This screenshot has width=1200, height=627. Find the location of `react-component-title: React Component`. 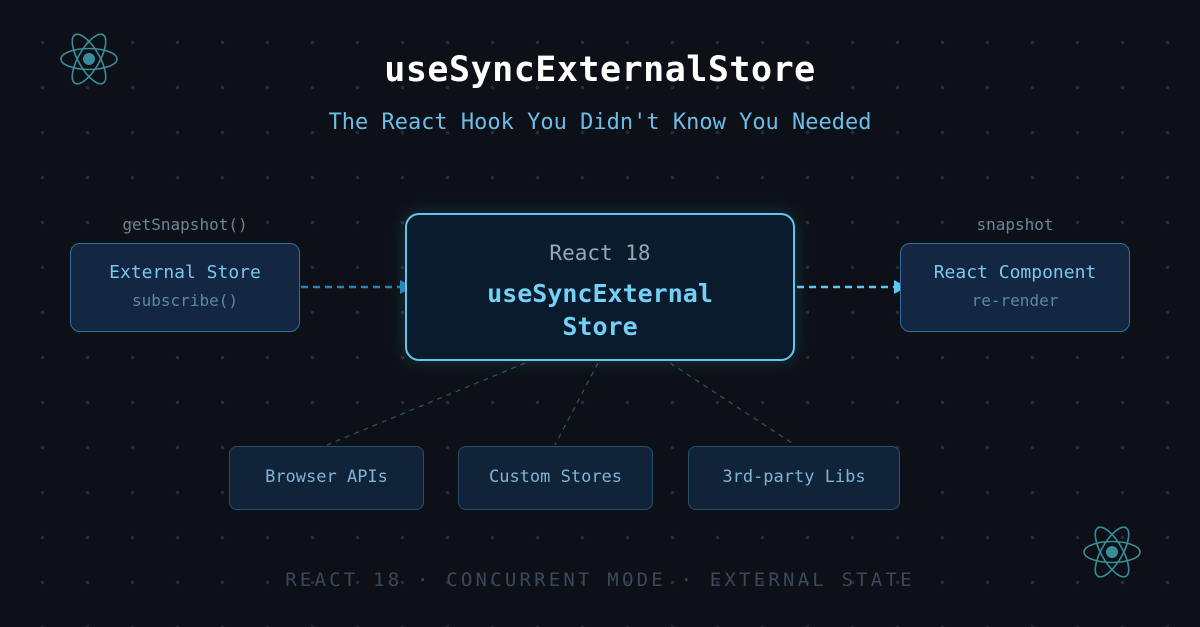

react-component-title: React Component is located at coordinates (1015, 272).